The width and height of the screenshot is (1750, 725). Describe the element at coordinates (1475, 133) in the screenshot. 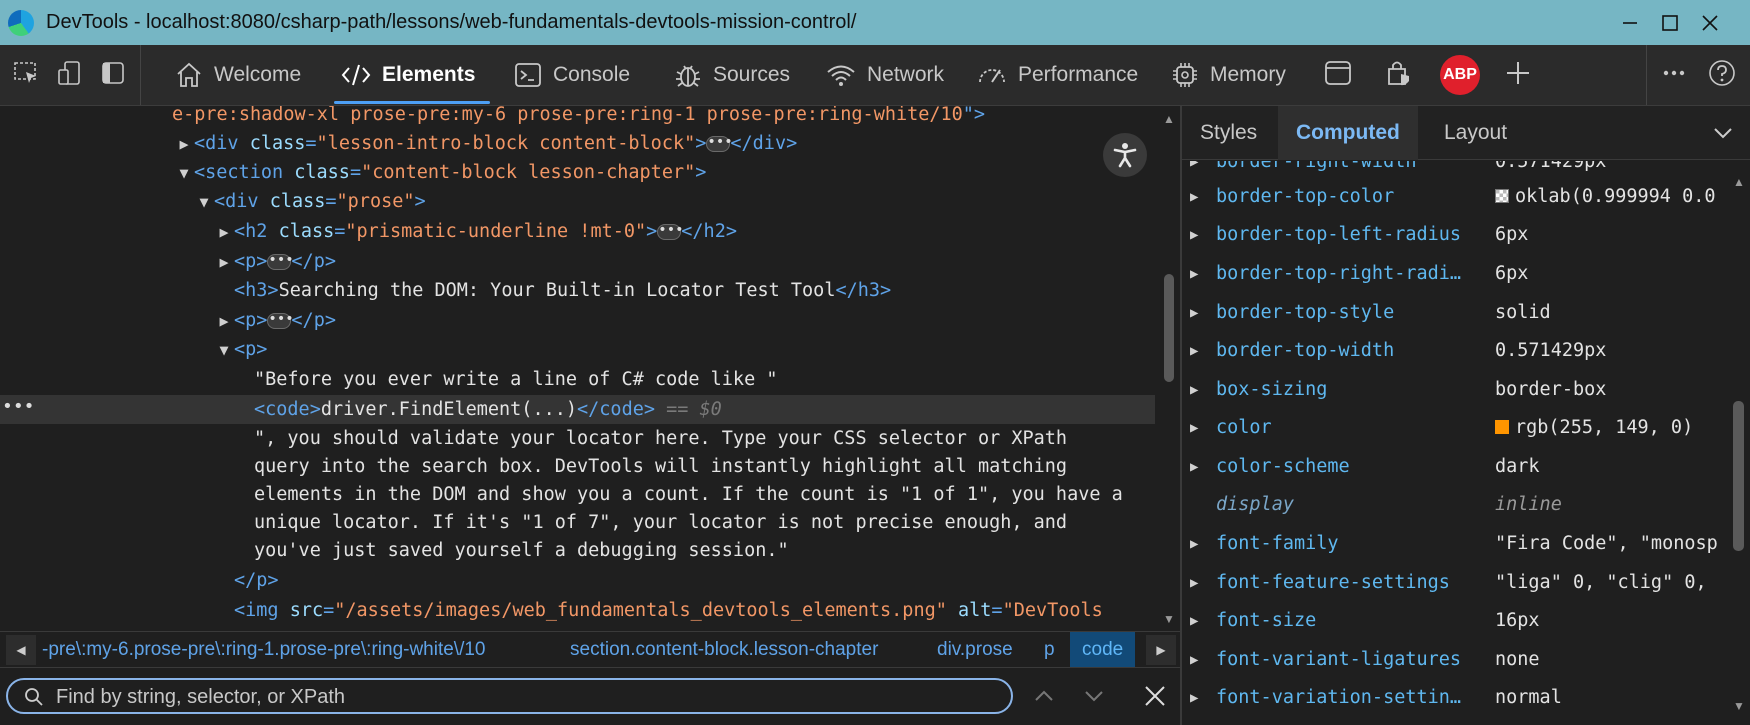

I see `tab-layout: Layout` at that location.